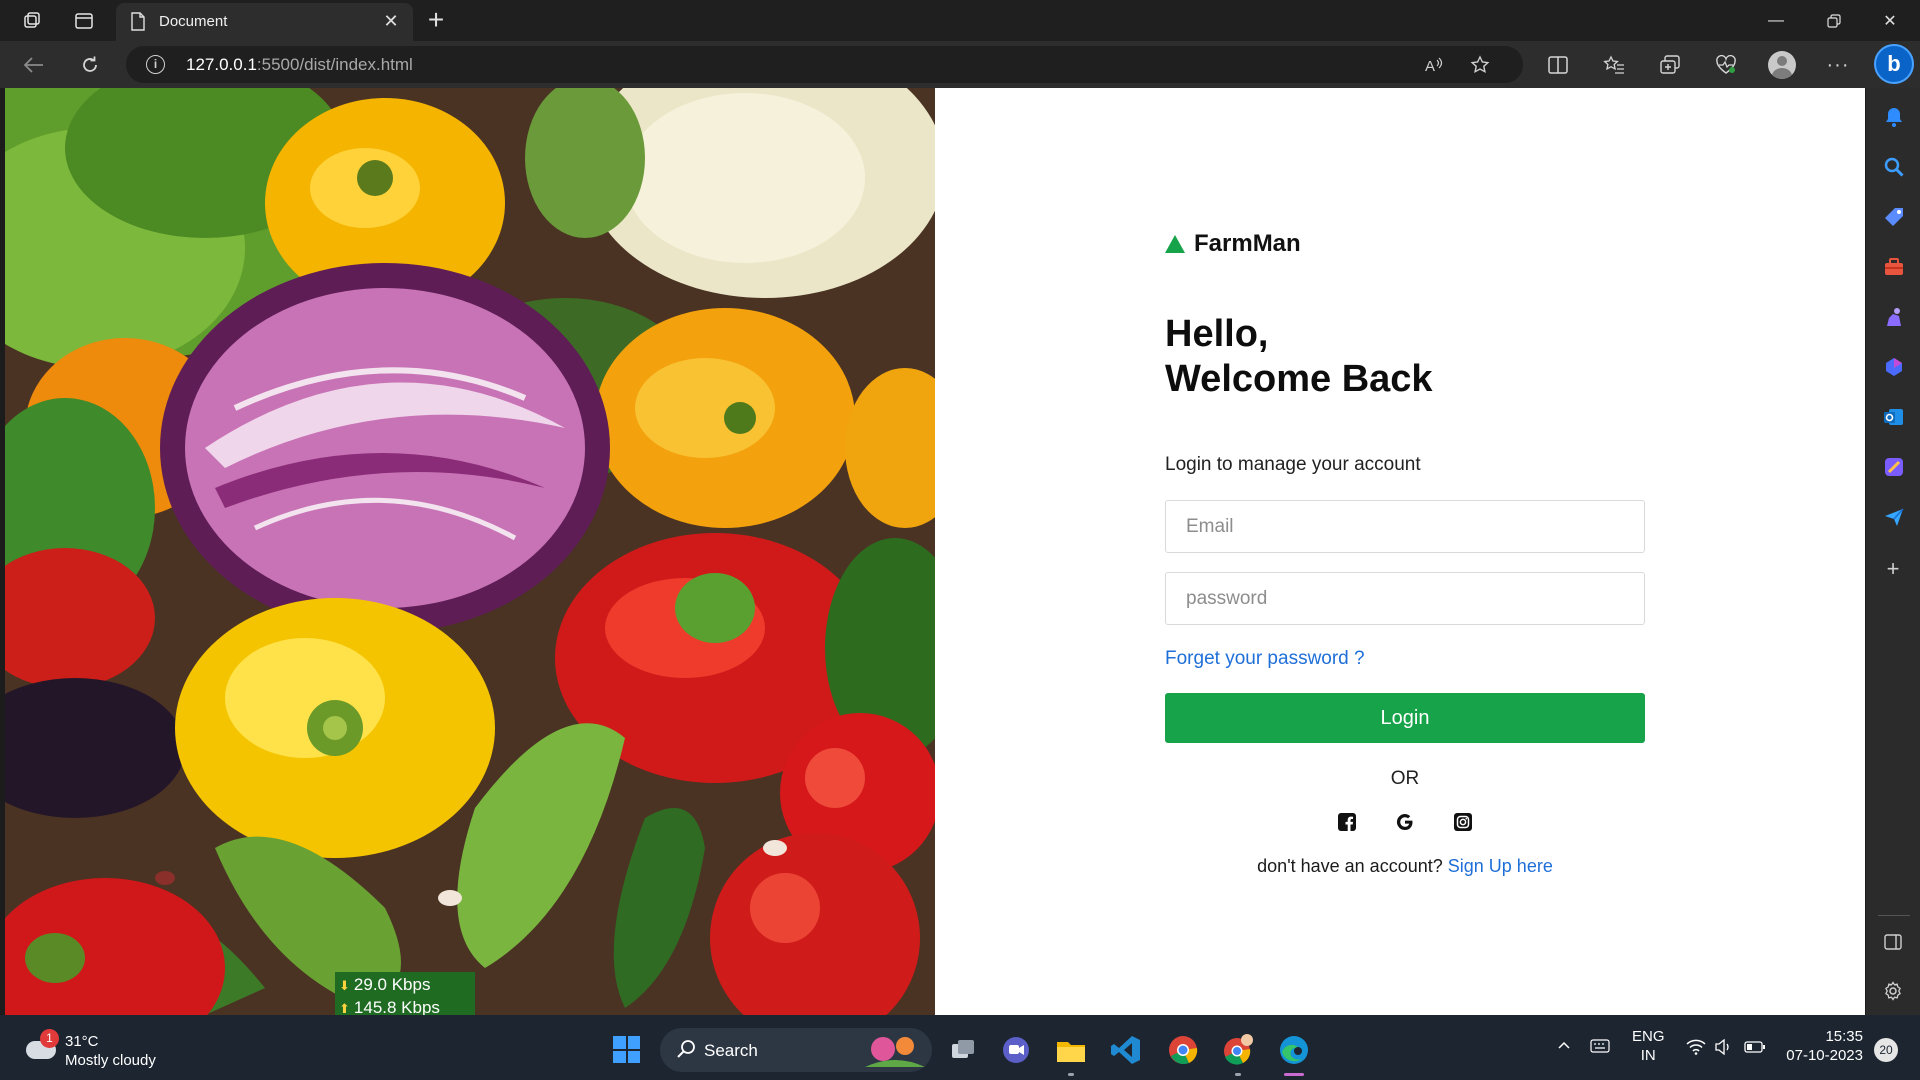  I want to click on task-view-icon, so click(963, 1050).